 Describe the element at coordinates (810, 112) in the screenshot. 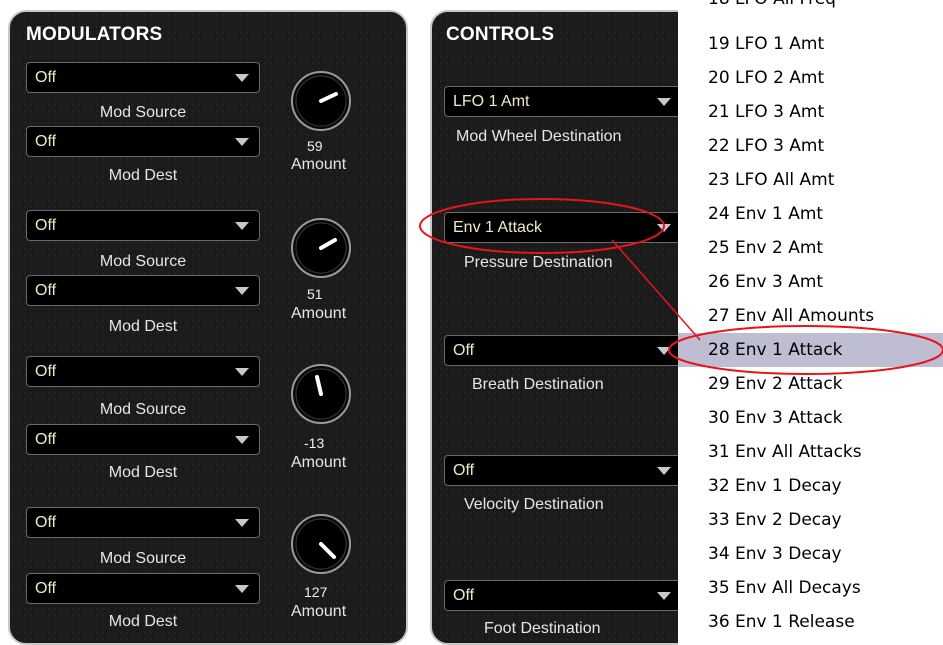

I see `list-item: 21 LFO 3 Amt` at that location.